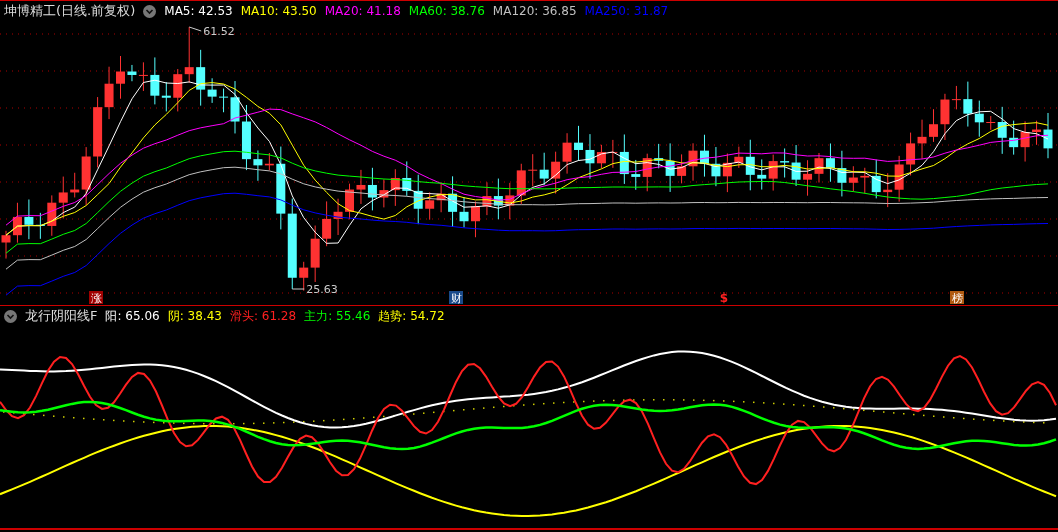  Describe the element at coordinates (278, 11) in the screenshot. I see `ma-value: MA10: 43.50` at that location.